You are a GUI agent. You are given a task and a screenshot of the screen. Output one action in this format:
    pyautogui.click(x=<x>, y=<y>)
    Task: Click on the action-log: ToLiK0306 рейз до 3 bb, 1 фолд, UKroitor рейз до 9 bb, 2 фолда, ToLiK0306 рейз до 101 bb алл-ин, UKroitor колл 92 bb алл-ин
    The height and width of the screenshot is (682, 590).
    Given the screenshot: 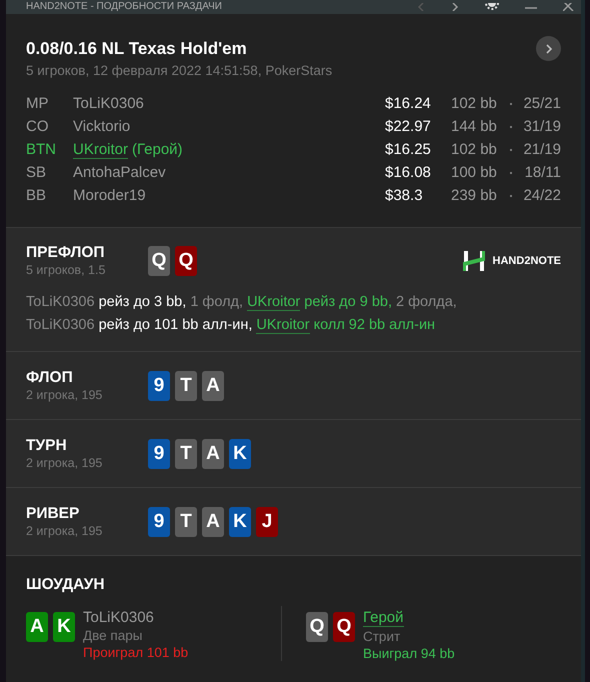 What is the action you would take?
    pyautogui.click(x=242, y=314)
    